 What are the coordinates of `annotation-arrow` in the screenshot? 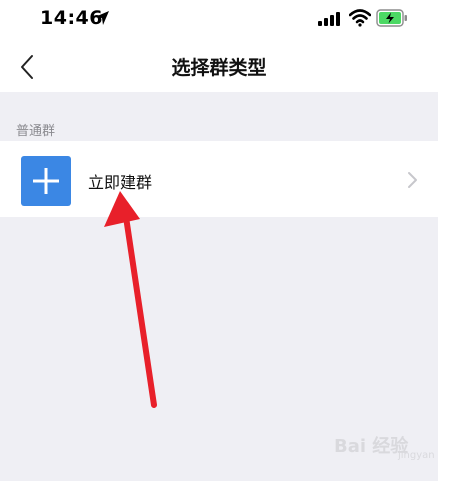 It's located at (130, 299).